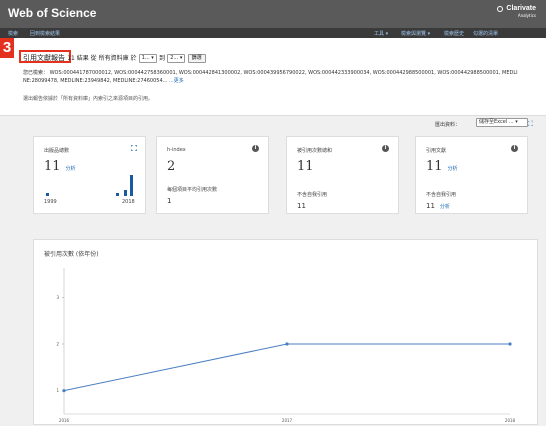 Image resolution: width=546 pixels, height=426 pixels. What do you see at coordinates (7, 48) in the screenshot?
I see `step-badge: 3` at bounding box center [7, 48].